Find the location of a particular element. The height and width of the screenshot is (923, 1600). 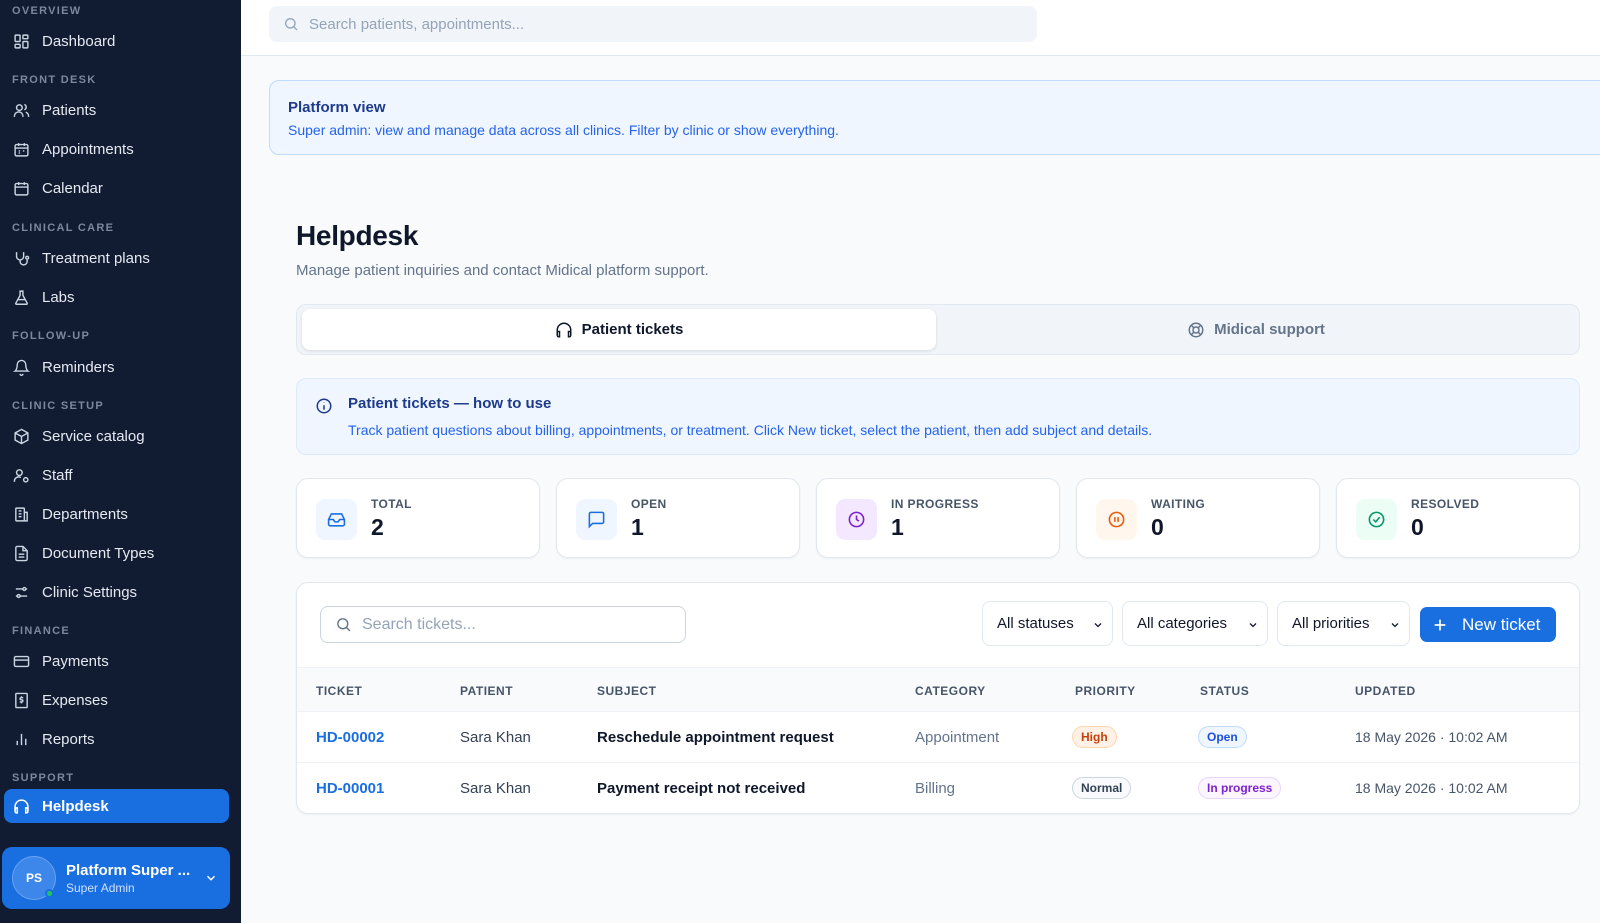

section-label-follow-up: FOLLOW-UP is located at coordinates (51, 336).